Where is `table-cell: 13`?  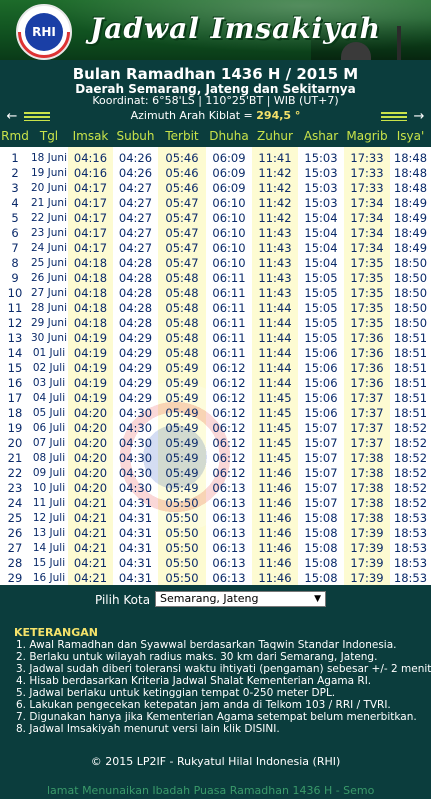
table-cell: 13 is located at coordinates (15, 338).